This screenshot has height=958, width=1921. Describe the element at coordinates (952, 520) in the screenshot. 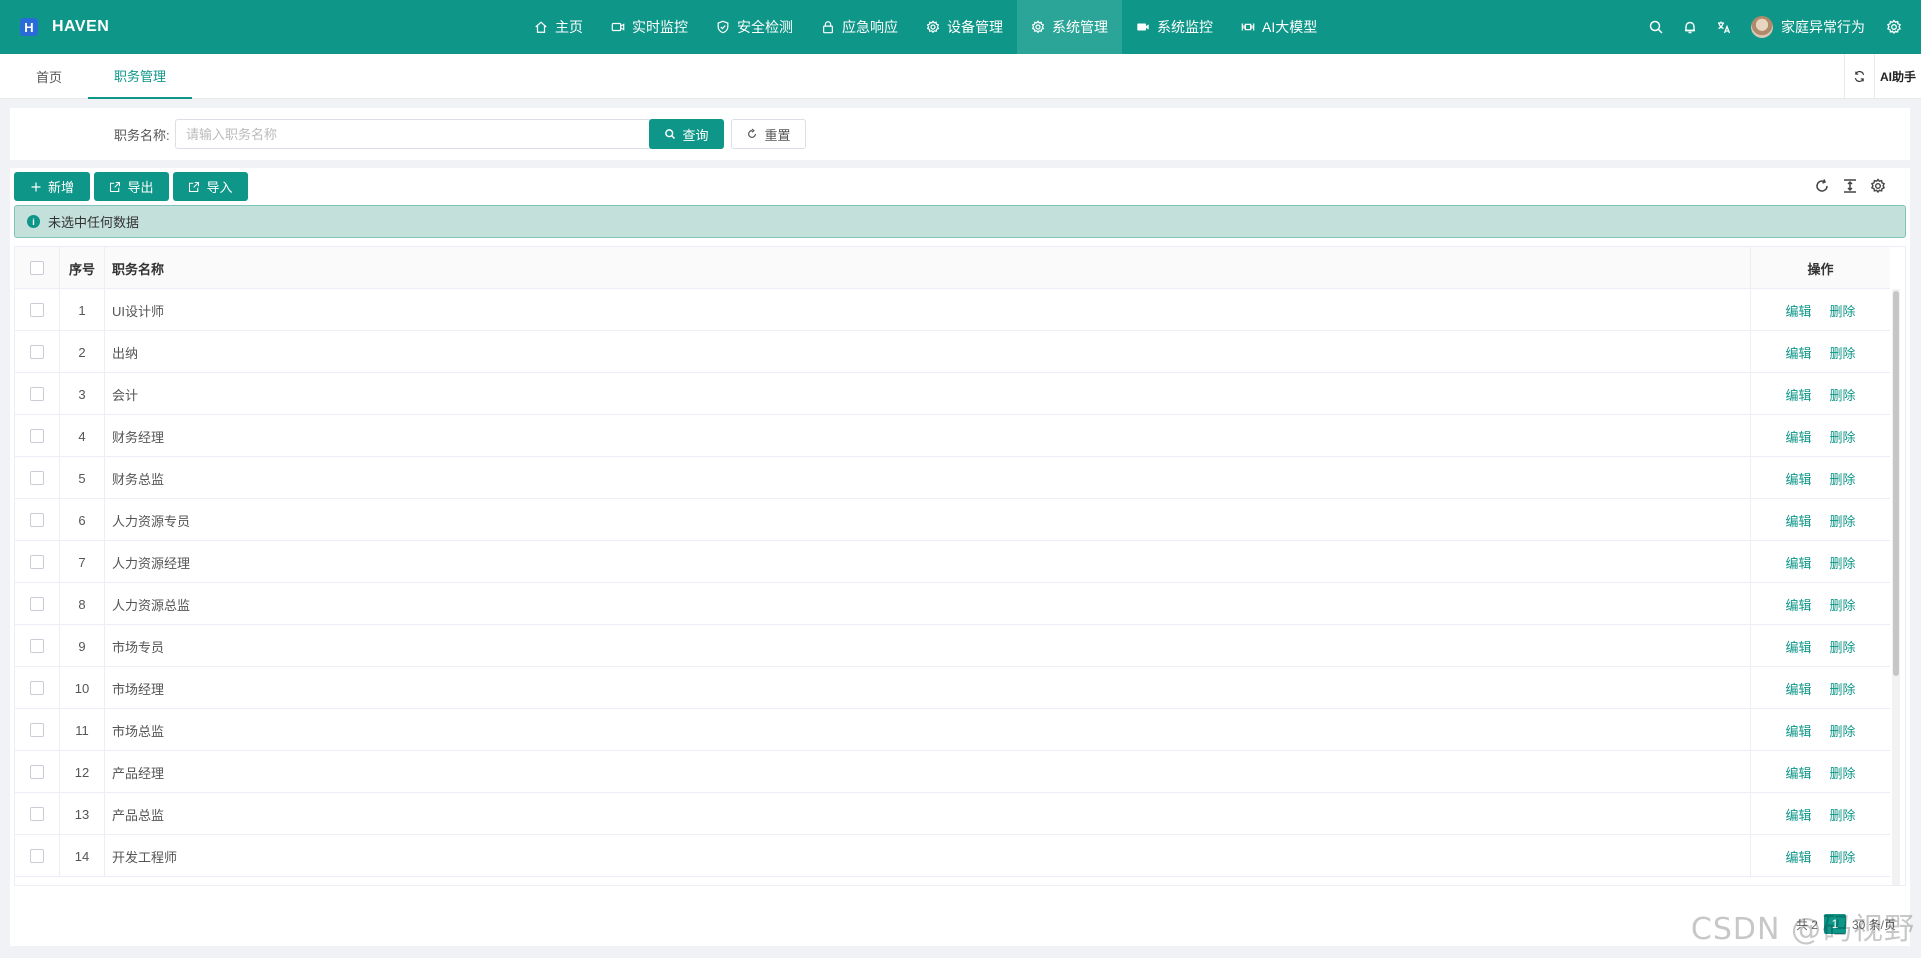

I see `table-row: 6 人力资源专员 编辑 删除` at that location.